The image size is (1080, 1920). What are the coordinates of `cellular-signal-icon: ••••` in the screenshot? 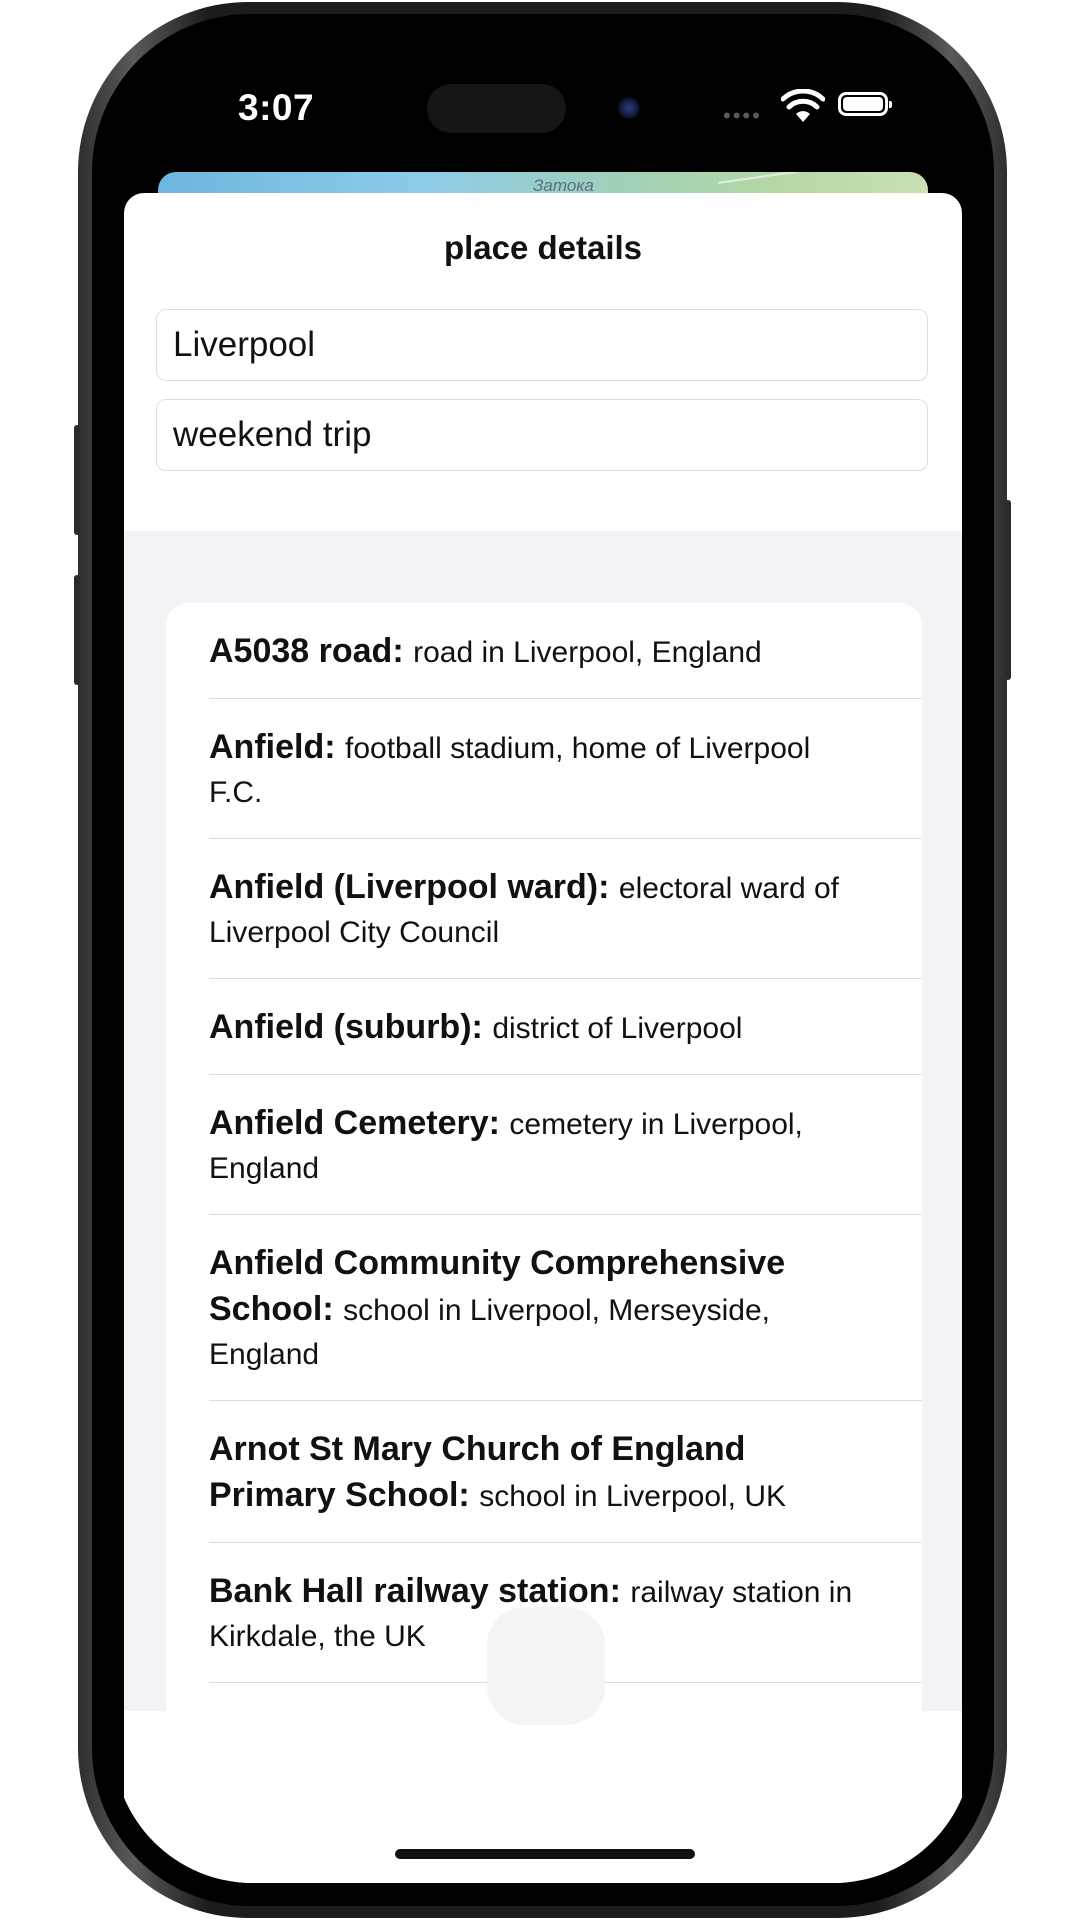 It's located at (742, 115).